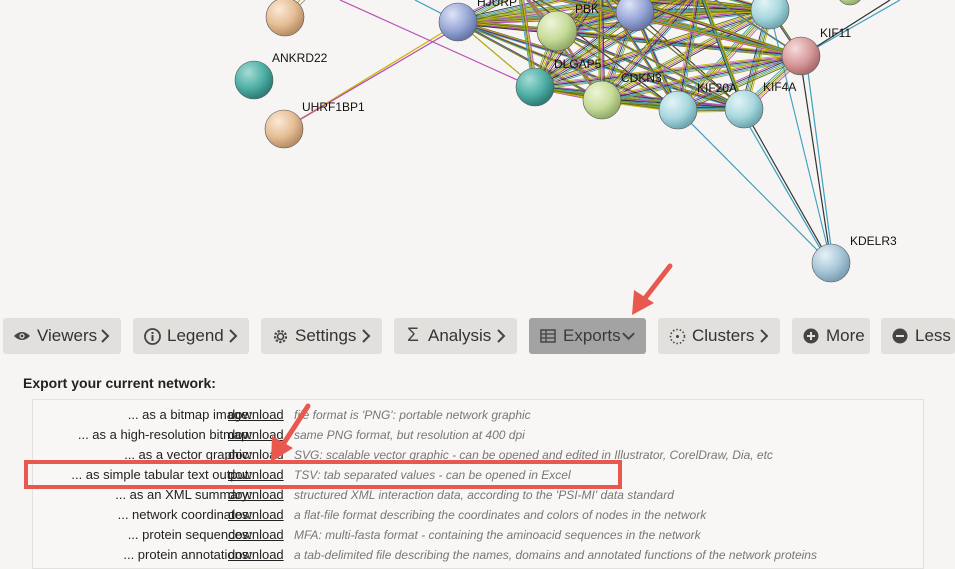 Image resolution: width=955 pixels, height=569 pixels. Describe the element at coordinates (256, 555) in the screenshot. I see `download-link-annotations: download` at that location.